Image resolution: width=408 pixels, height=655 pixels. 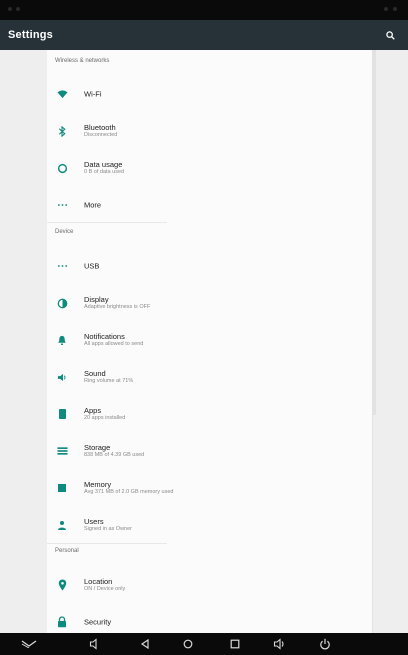 What do you see at coordinates (67, 551) in the screenshot?
I see `section-header-personal: Personal` at bounding box center [67, 551].